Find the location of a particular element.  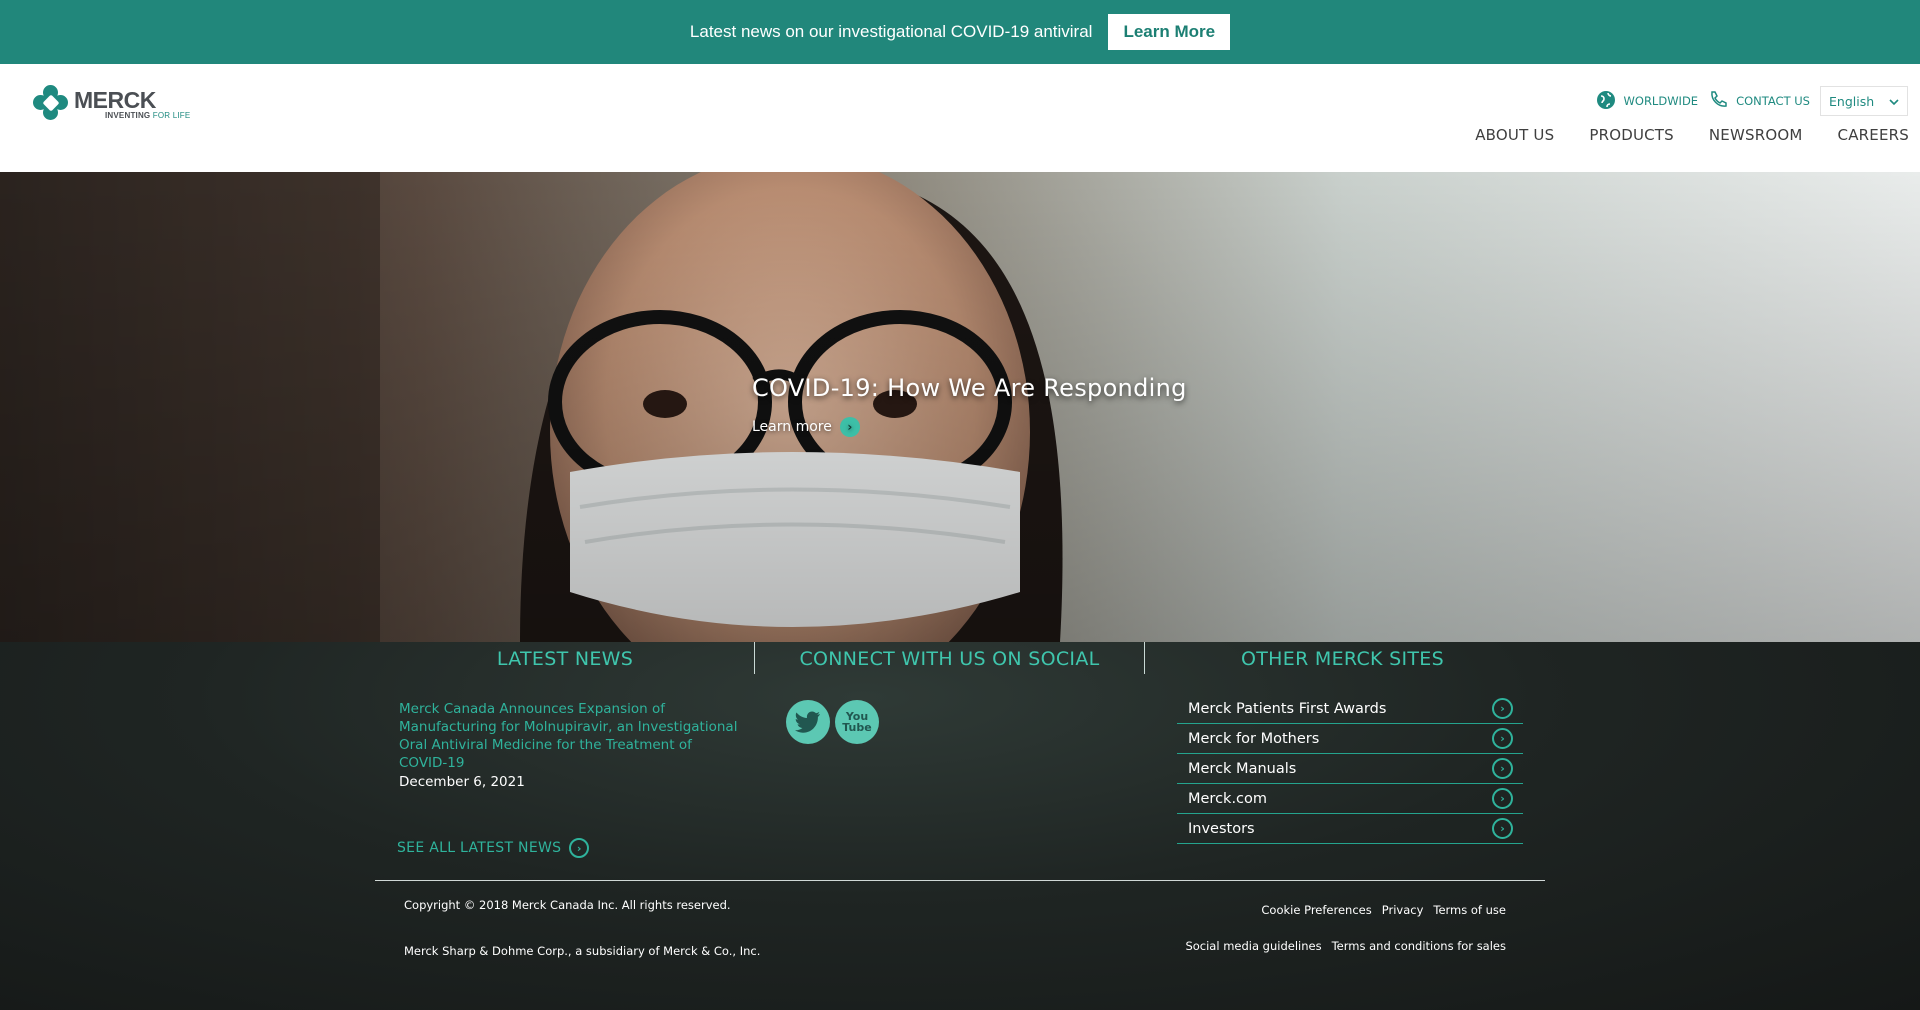

contact-us-link: CONTACT US is located at coordinates (1759, 101).